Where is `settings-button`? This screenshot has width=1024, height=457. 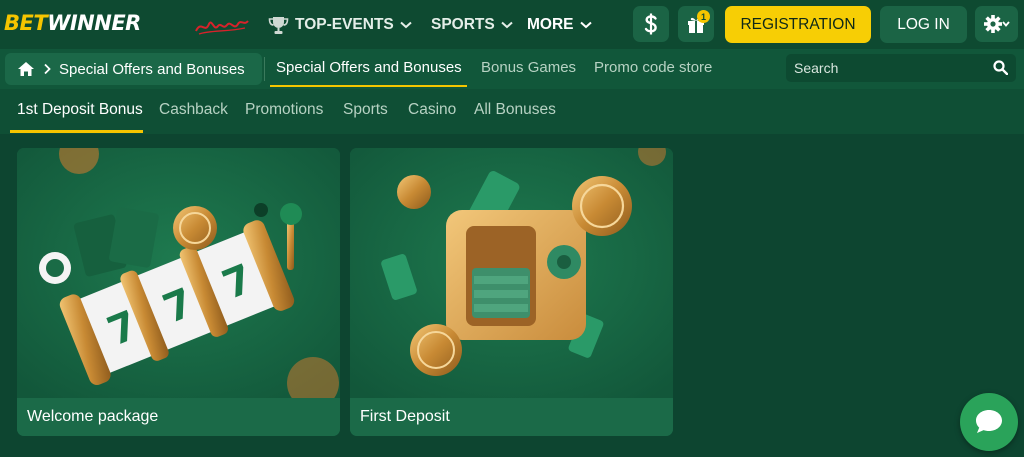
settings-button is located at coordinates (996, 24).